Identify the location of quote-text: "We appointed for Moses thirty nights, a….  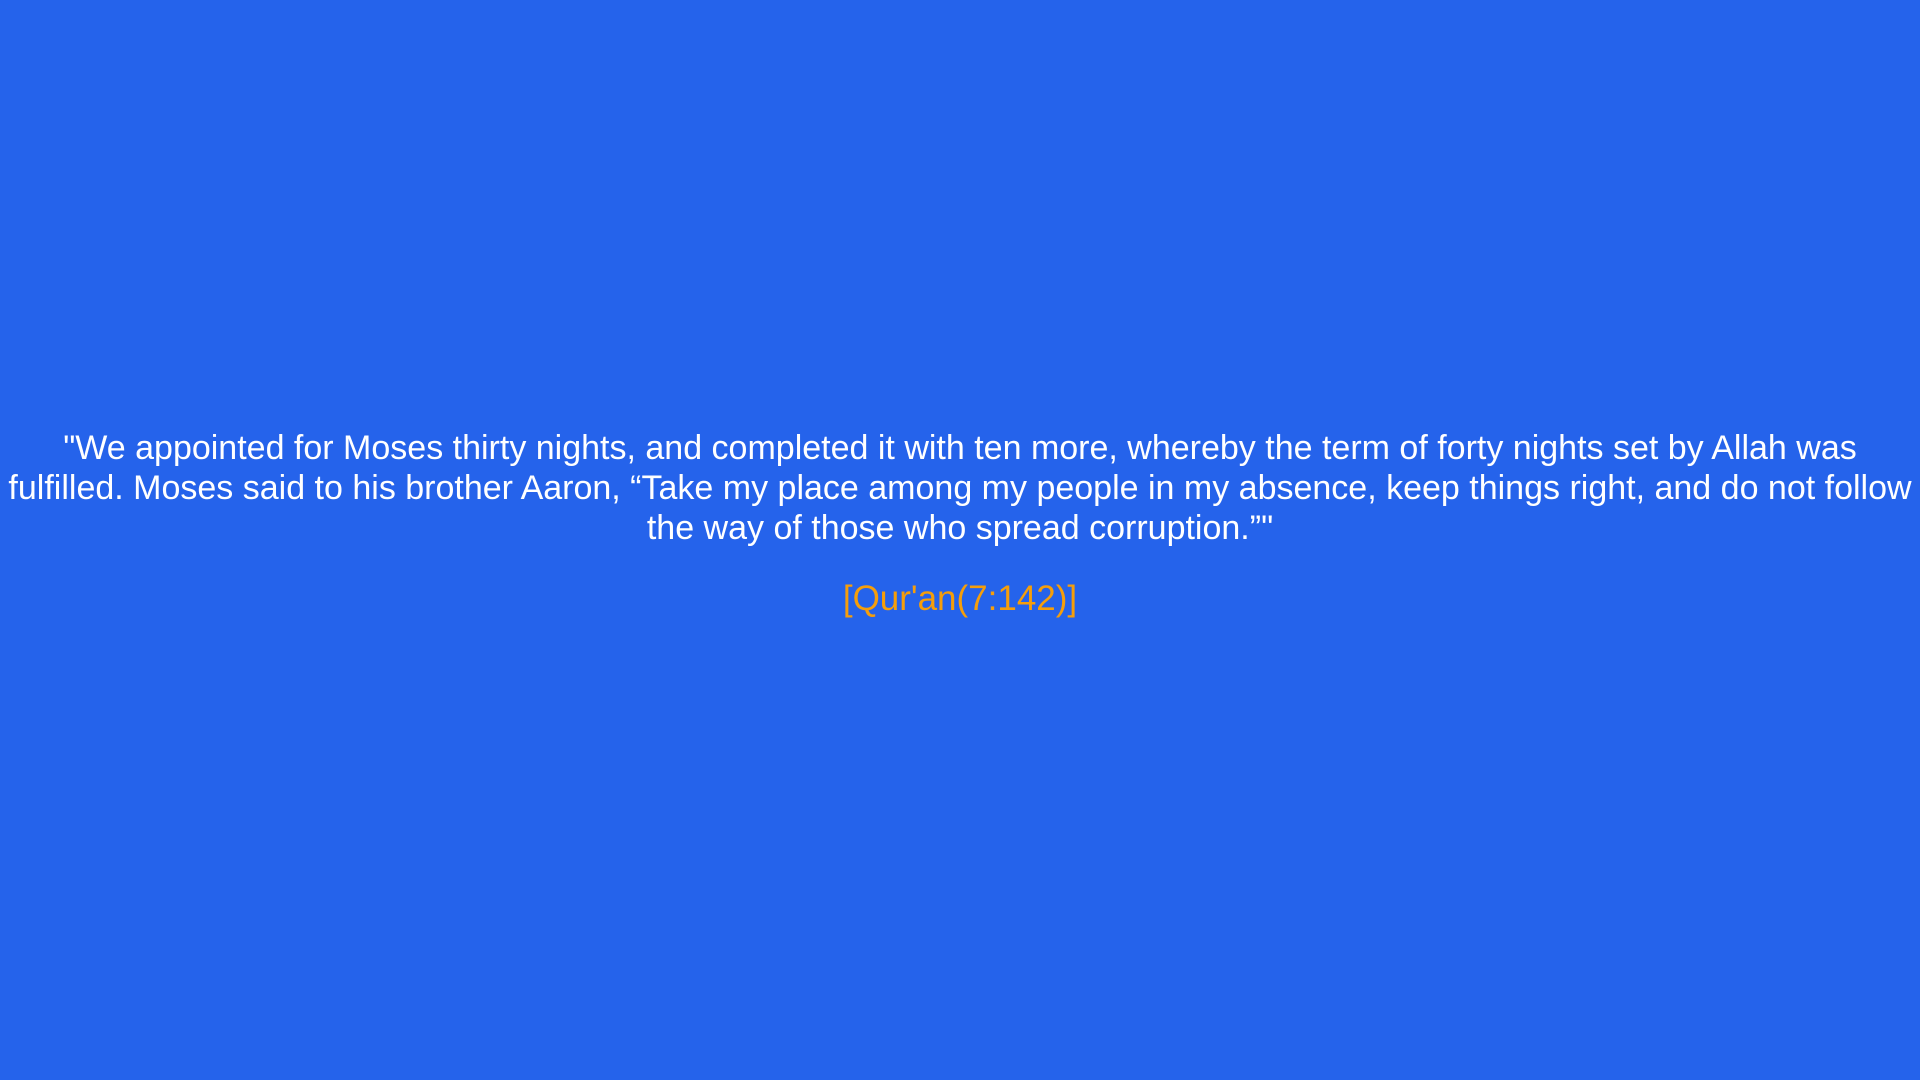
(960, 488).